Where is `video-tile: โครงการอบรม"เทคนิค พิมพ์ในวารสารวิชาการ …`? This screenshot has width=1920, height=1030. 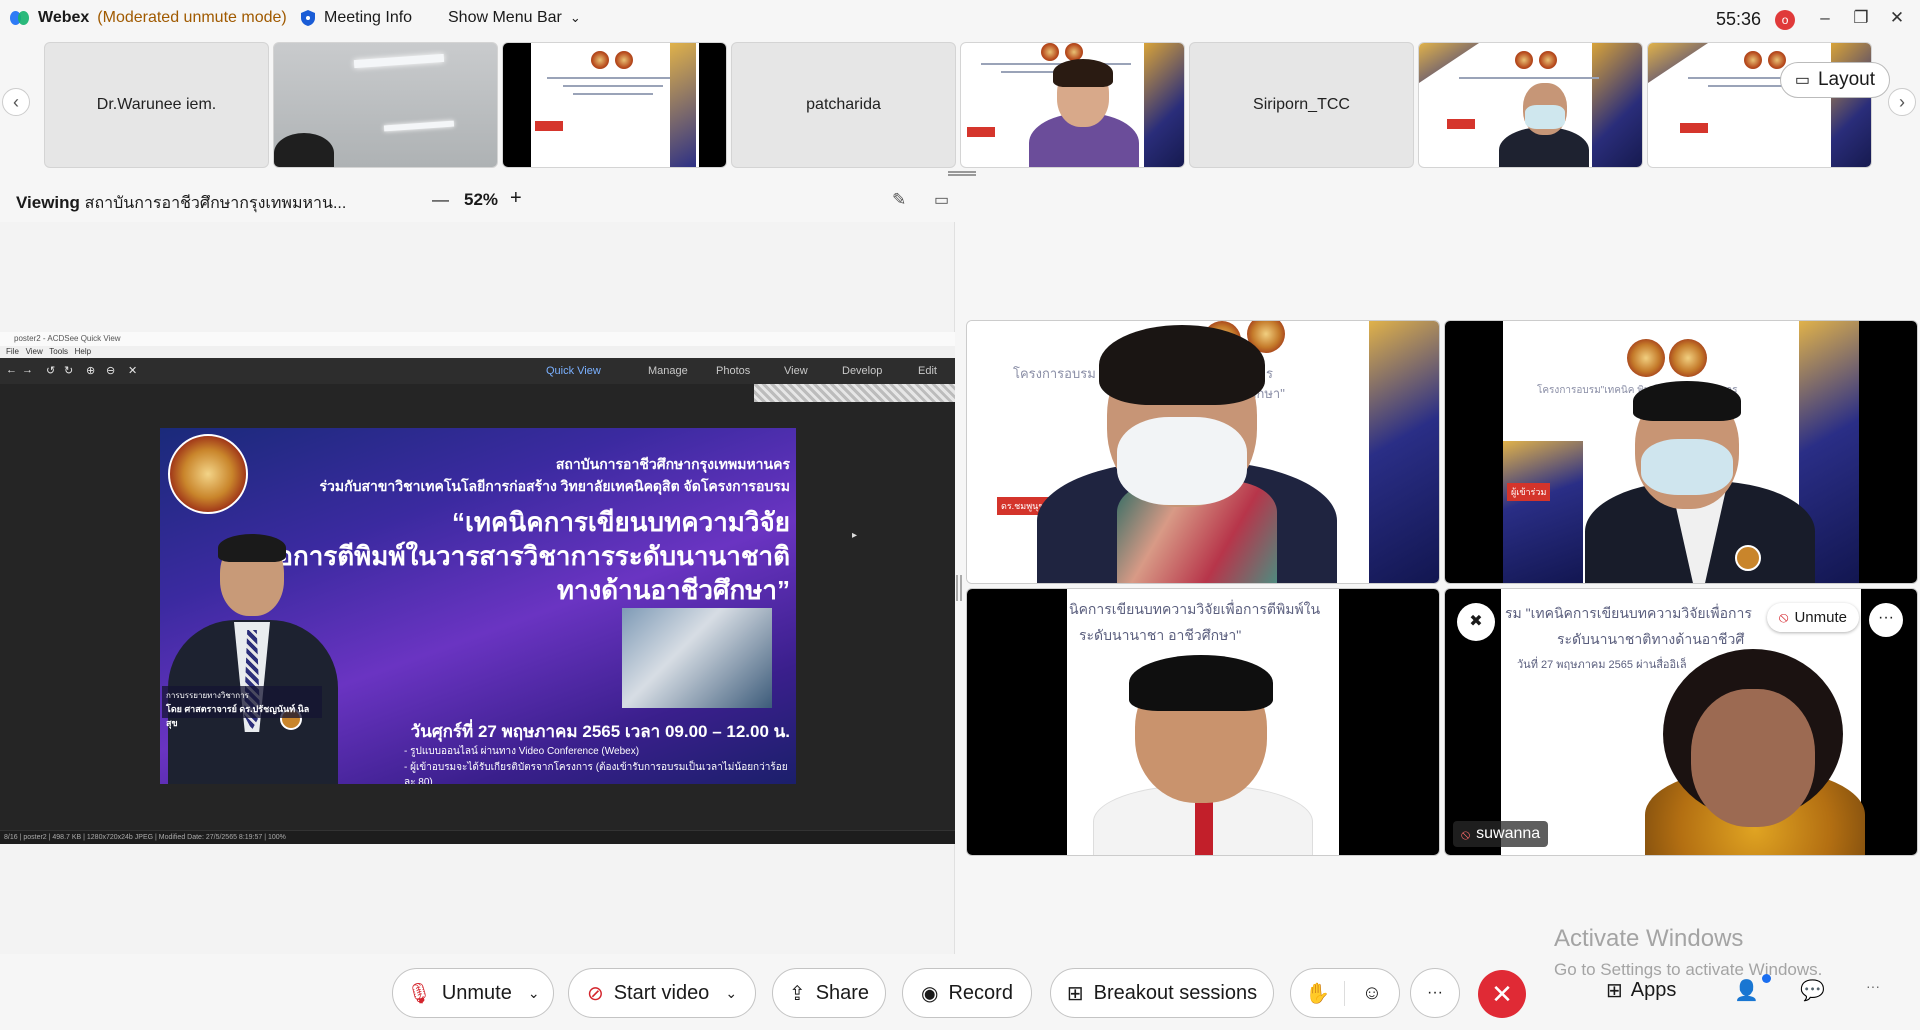 video-tile: โครงการอบรม"เทคนิค พิมพ์ในวารสารวิชาการ … is located at coordinates (1681, 452).